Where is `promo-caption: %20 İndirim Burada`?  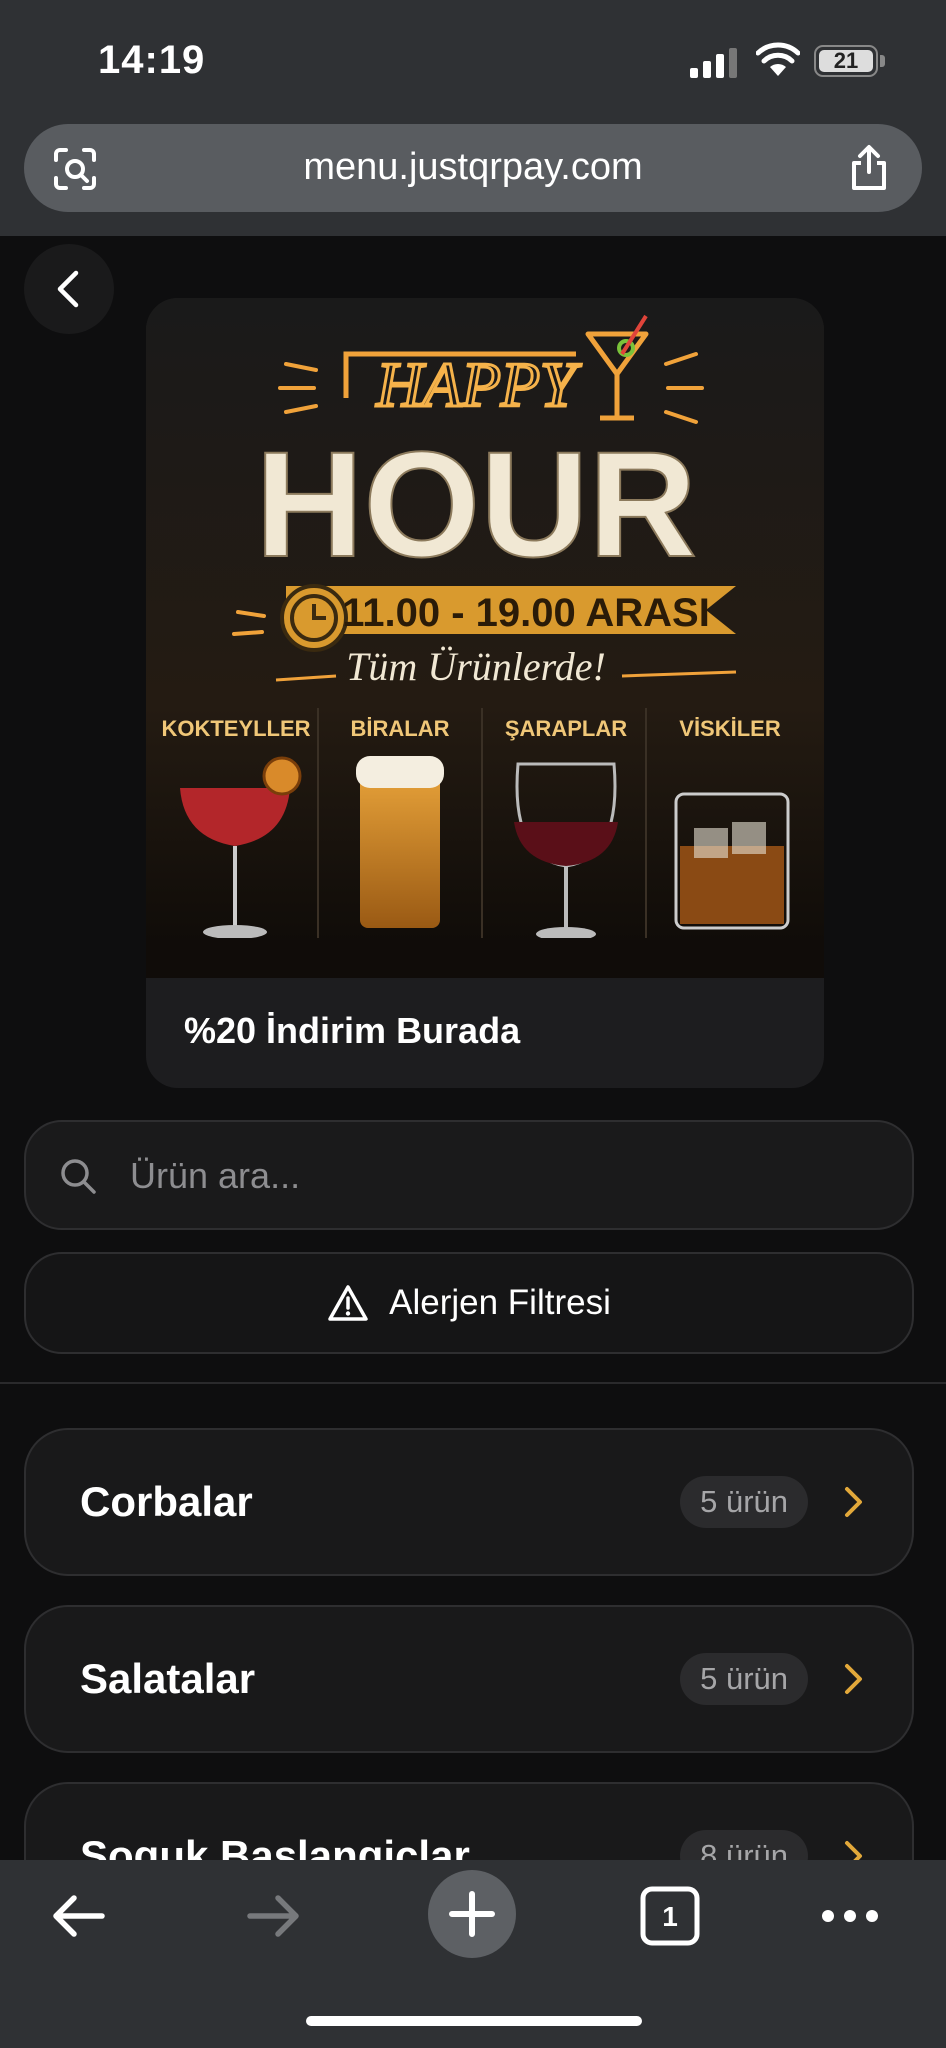 promo-caption: %20 İndirim Burada is located at coordinates (352, 1030).